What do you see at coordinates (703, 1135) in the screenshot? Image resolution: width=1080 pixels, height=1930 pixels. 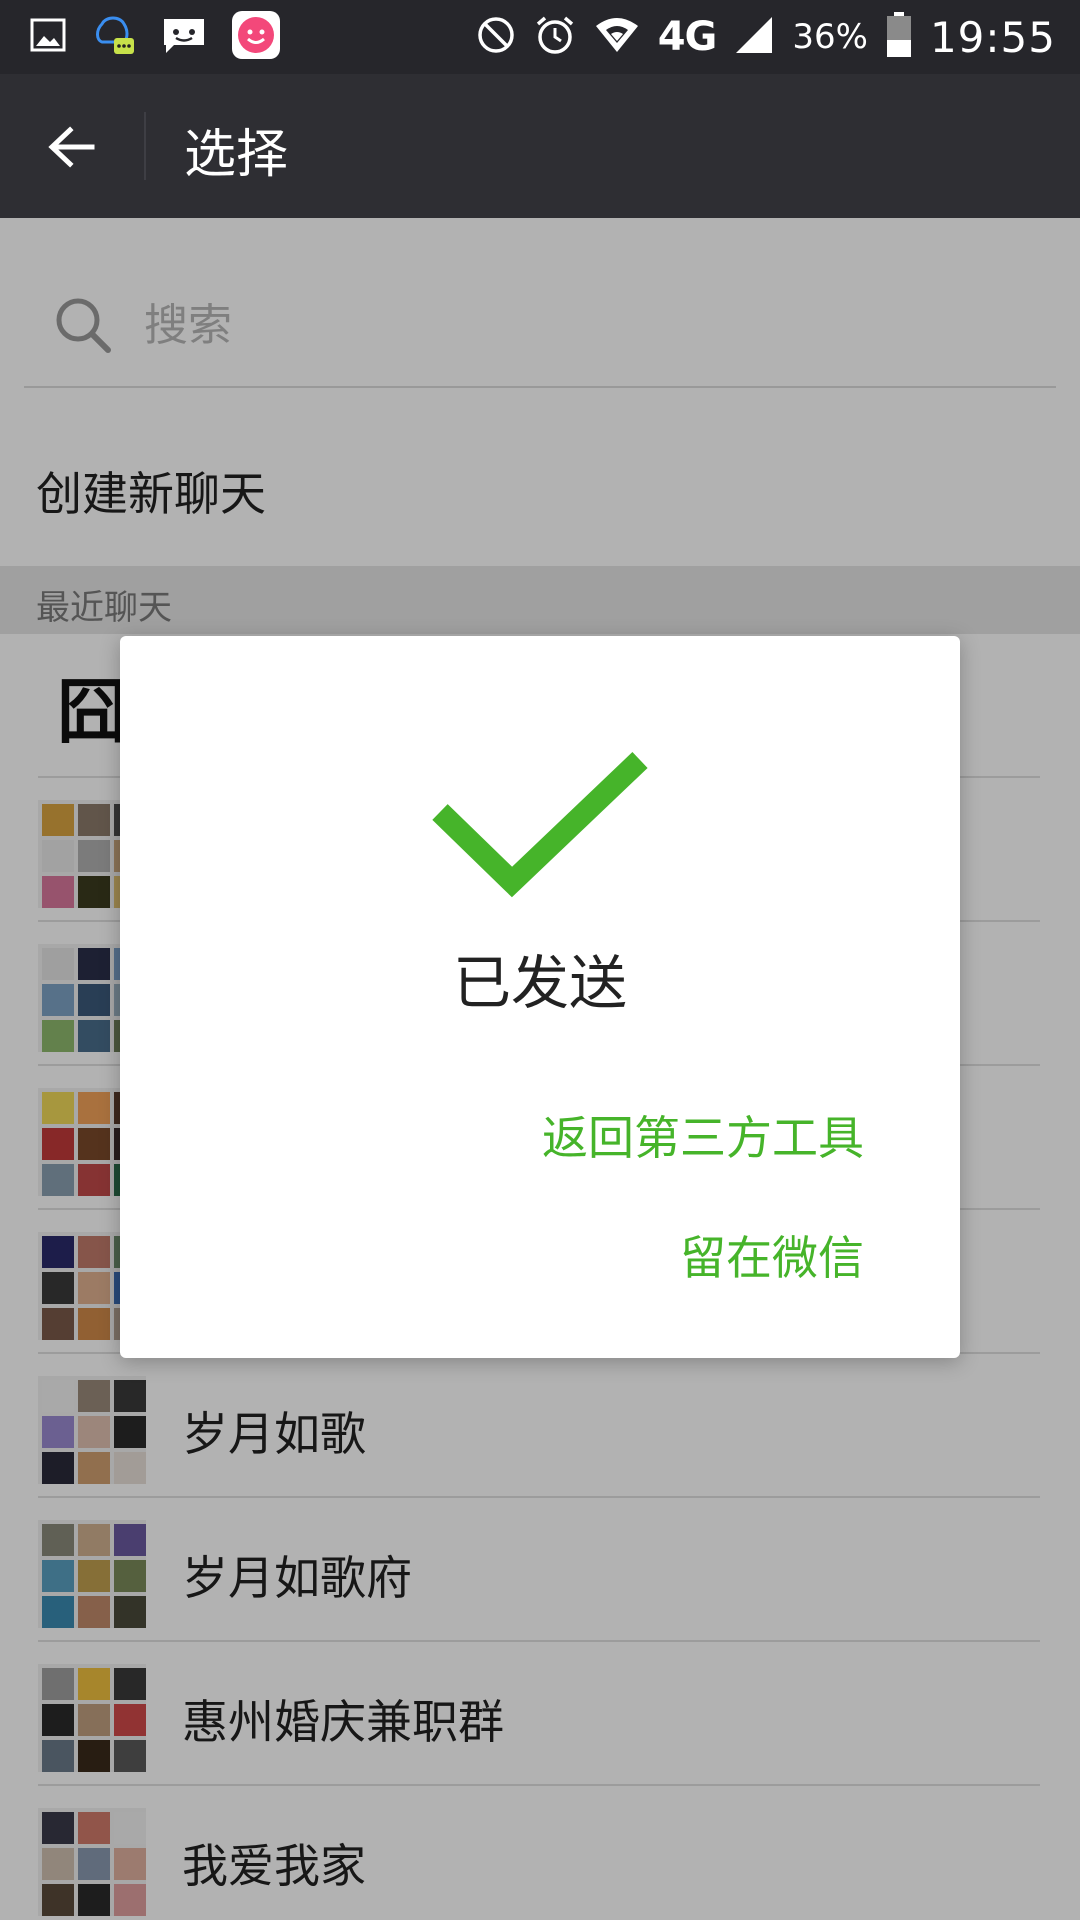 I see `return-to-third-party-button: 返回第三方工具` at bounding box center [703, 1135].